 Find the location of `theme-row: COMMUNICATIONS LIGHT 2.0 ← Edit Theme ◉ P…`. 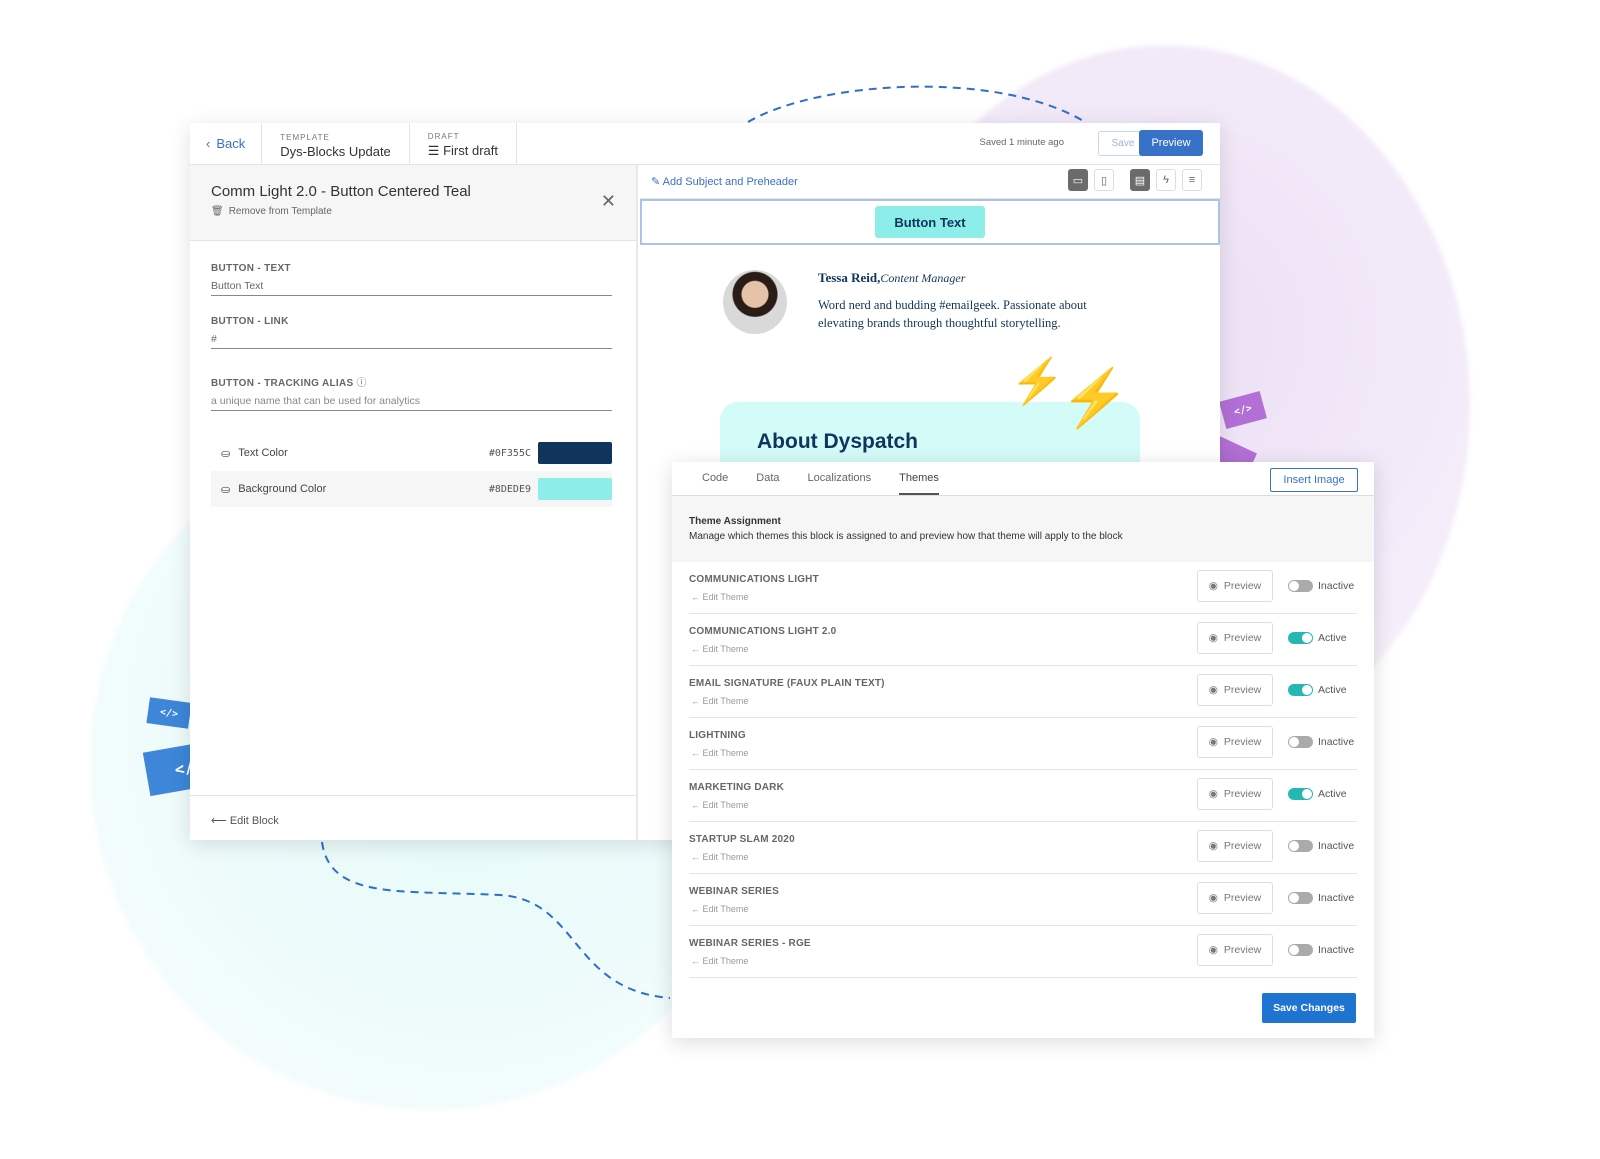

theme-row: COMMUNICATIONS LIGHT 2.0 ← Edit Theme ◉ P… is located at coordinates (1023, 640).